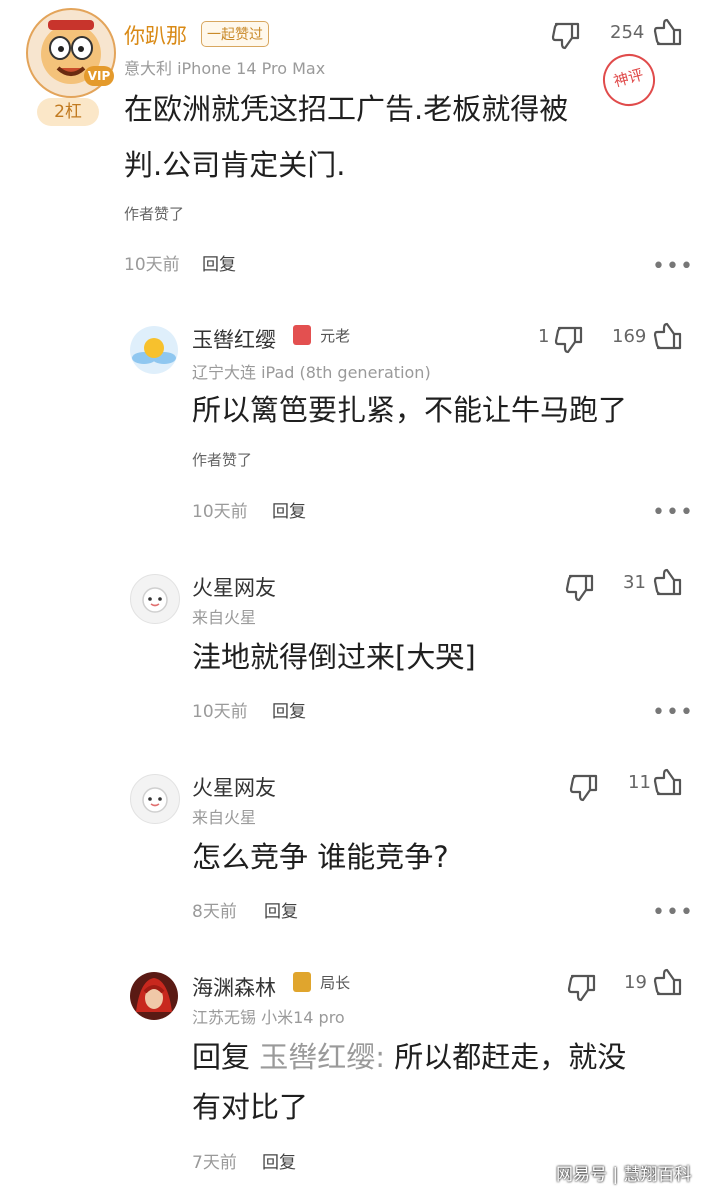 The width and height of the screenshot is (720, 1192). What do you see at coordinates (152, 265) in the screenshot?
I see `comment-time: 10天前` at bounding box center [152, 265].